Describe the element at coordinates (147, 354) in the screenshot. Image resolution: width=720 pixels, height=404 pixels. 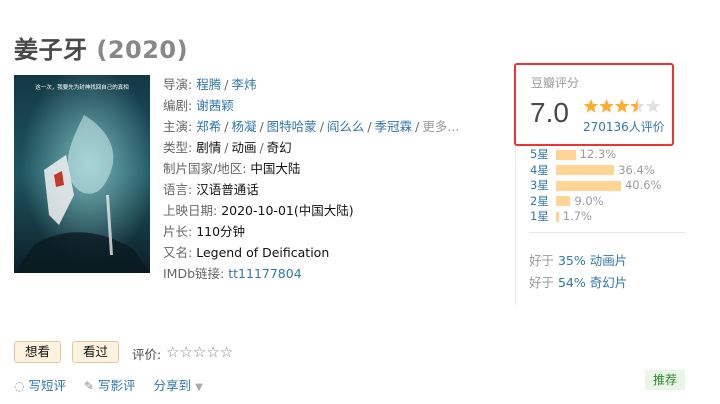
I see `rate-label: 评价:` at that location.